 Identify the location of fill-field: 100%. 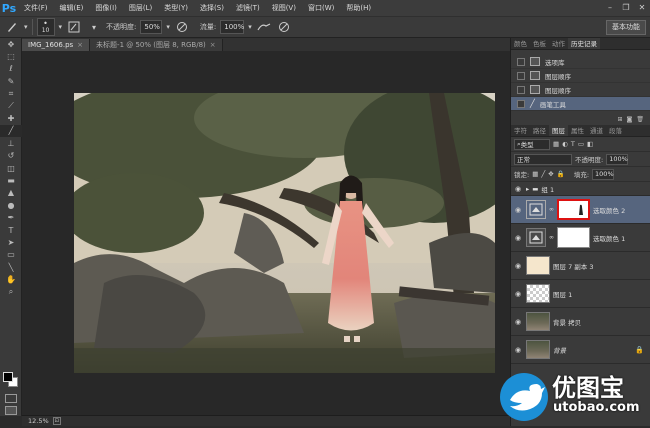
(603, 174).